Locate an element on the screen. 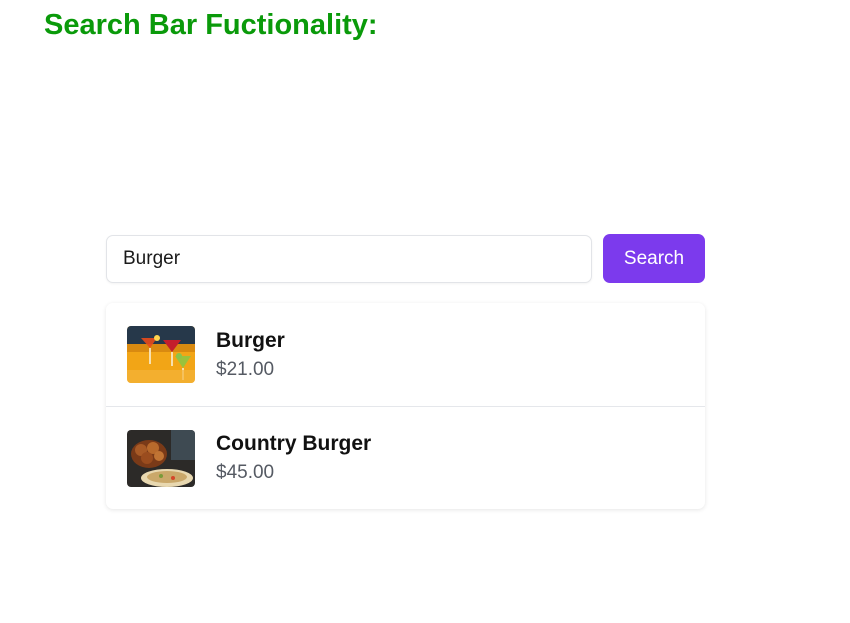 Image resolution: width=850 pixels, height=623 pixels. fried-food-photo is located at coordinates (161, 458).